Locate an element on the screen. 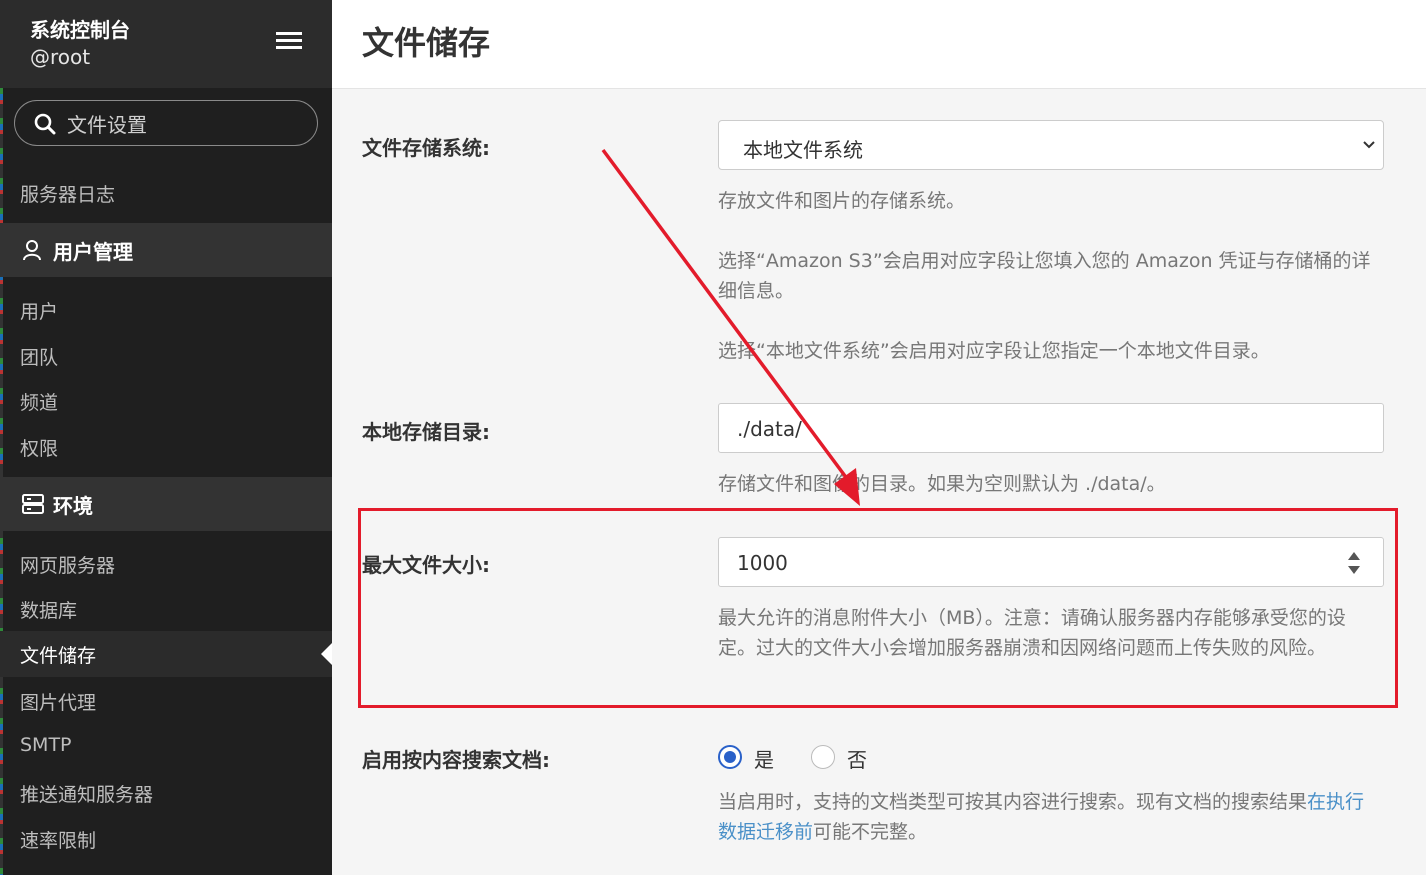 The width and height of the screenshot is (1426, 875). search-input is located at coordinates (182, 123).